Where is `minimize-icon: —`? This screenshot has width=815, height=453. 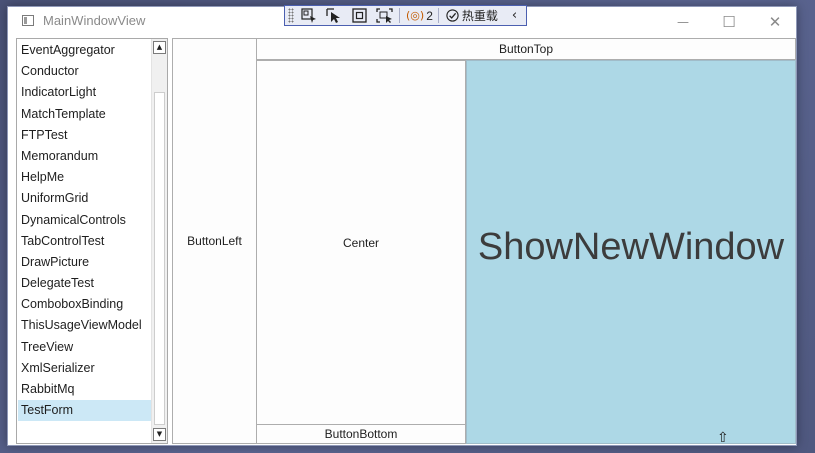 minimize-icon: — is located at coordinates (683, 21).